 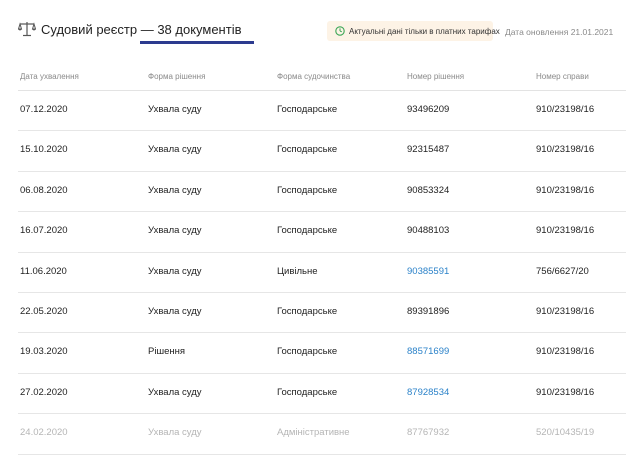 What do you see at coordinates (428, 271) in the screenshot?
I see `decision-number-link: 90385591` at bounding box center [428, 271].